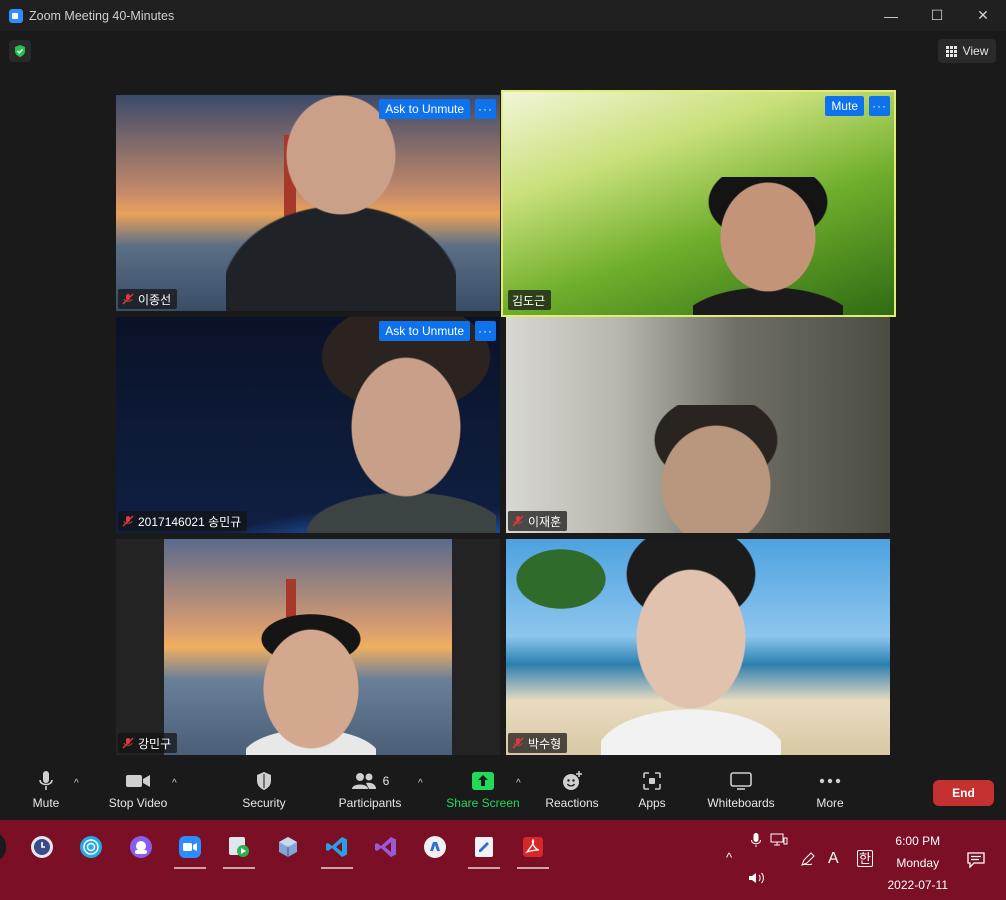 The height and width of the screenshot is (900, 1006). I want to click on volume-icon, so click(757, 878).